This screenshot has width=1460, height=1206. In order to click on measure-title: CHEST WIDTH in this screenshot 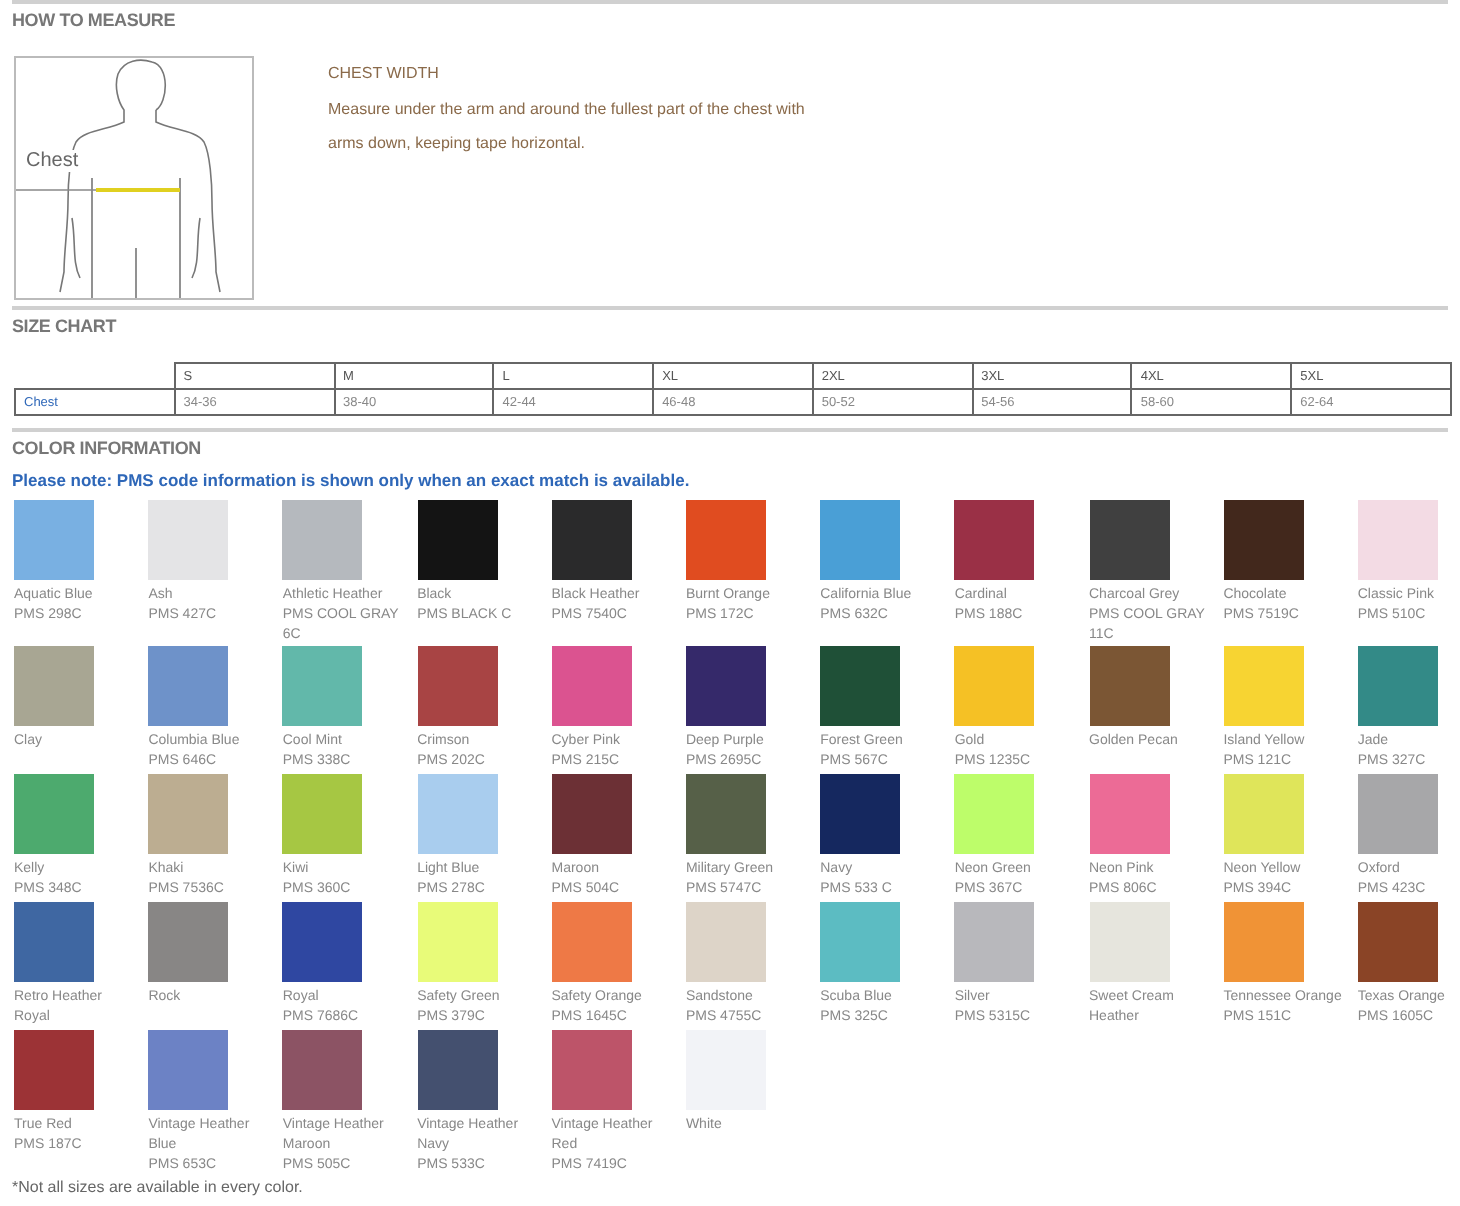, I will do `click(384, 73)`.